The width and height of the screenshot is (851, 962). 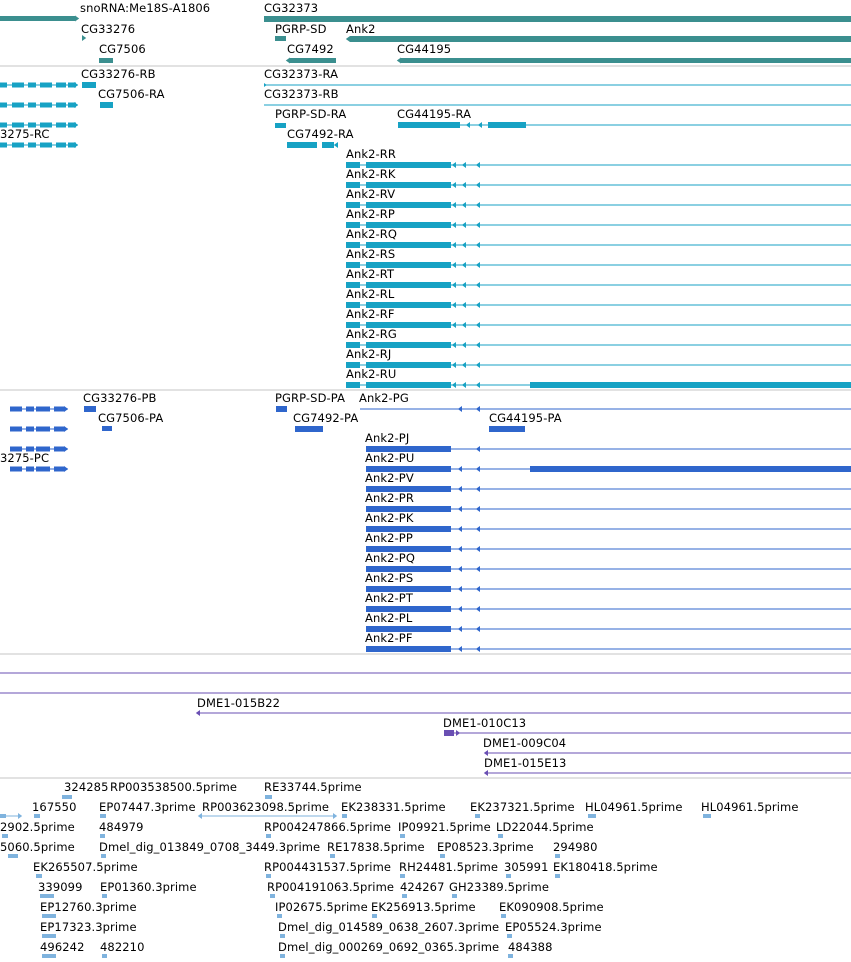 I want to click on feature-label-ek265507-5prime: EK265507.5prime, so click(x=85, y=867).